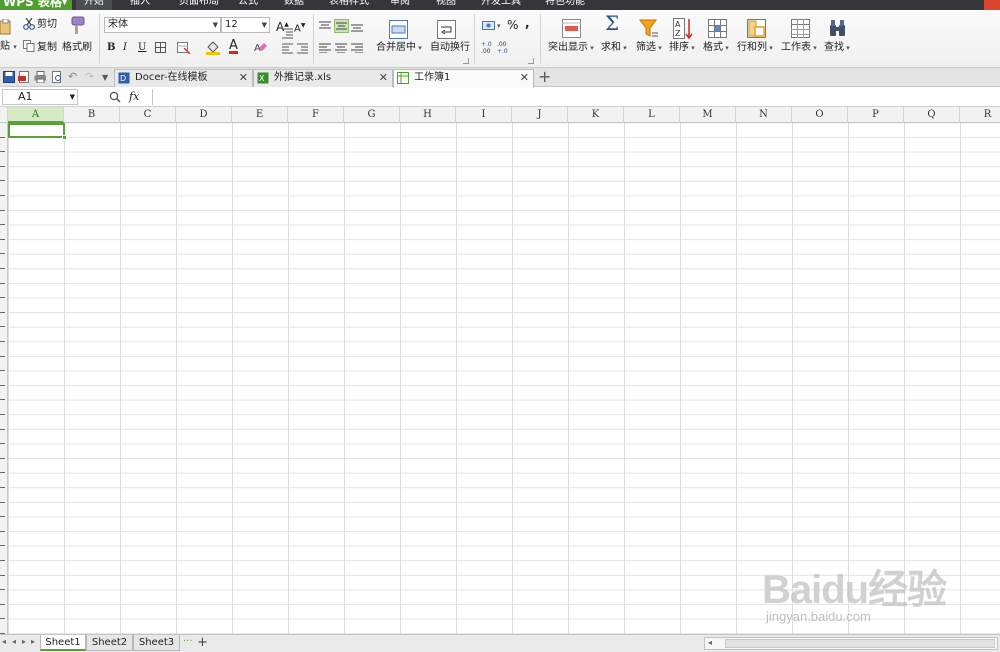 This screenshot has width=1000, height=652. Describe the element at coordinates (245, 25) in the screenshot. I see `font-size-select: 12 ▼` at that location.